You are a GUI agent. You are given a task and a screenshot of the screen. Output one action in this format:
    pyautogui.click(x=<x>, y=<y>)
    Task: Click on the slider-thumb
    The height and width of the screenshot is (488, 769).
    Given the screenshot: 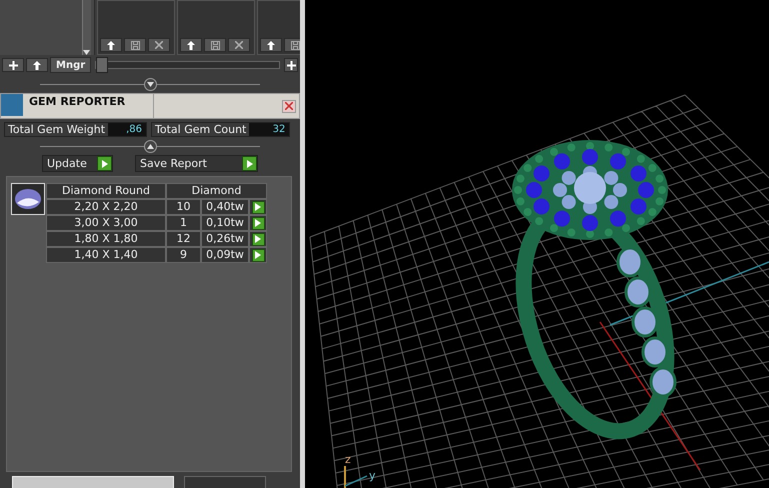 What is the action you would take?
    pyautogui.click(x=102, y=65)
    